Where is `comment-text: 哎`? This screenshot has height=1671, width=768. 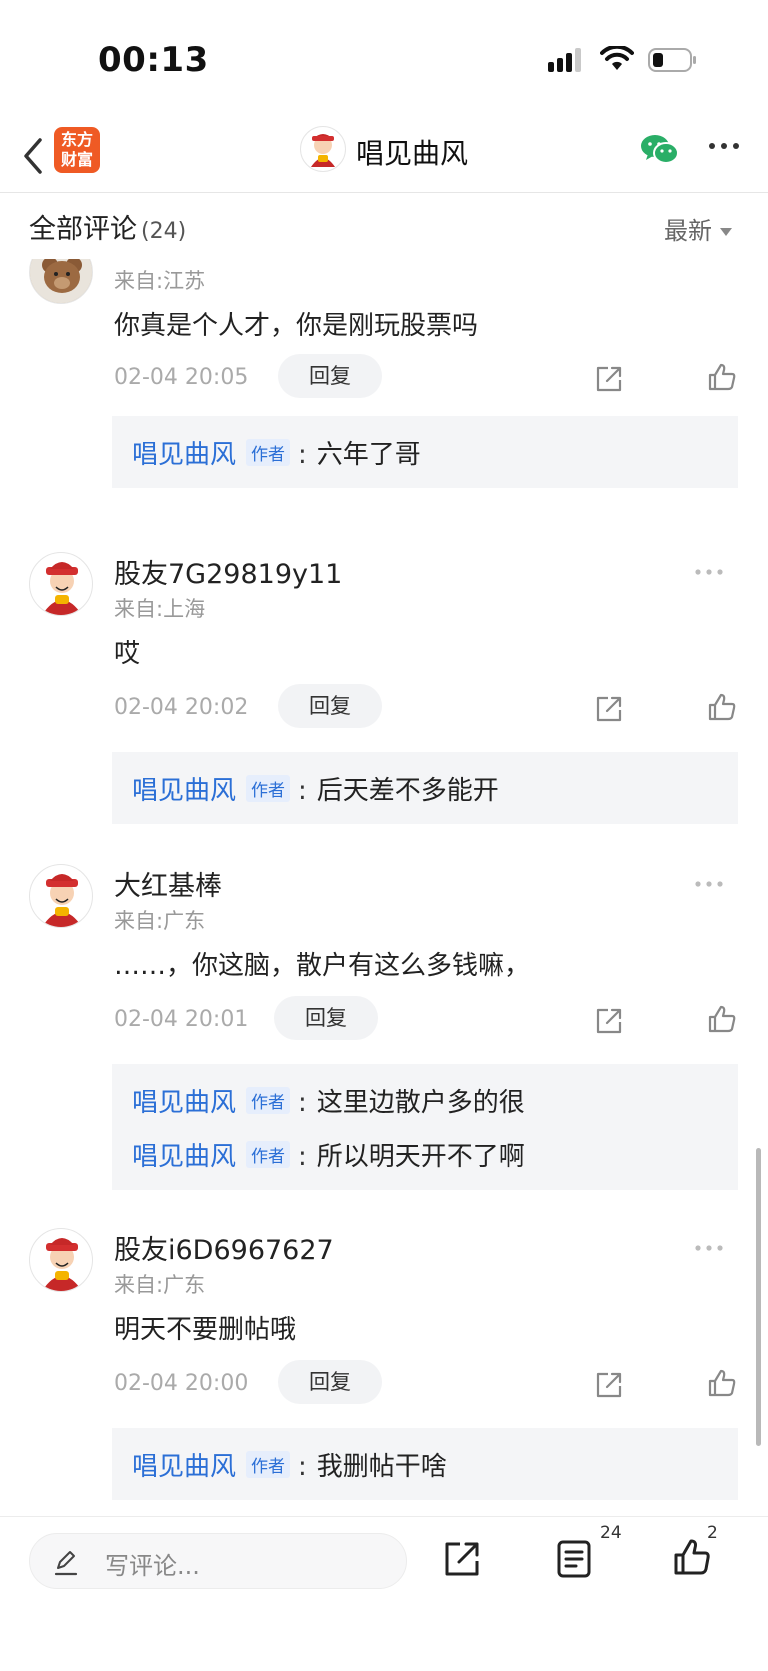 comment-text: 哎 is located at coordinates (127, 654).